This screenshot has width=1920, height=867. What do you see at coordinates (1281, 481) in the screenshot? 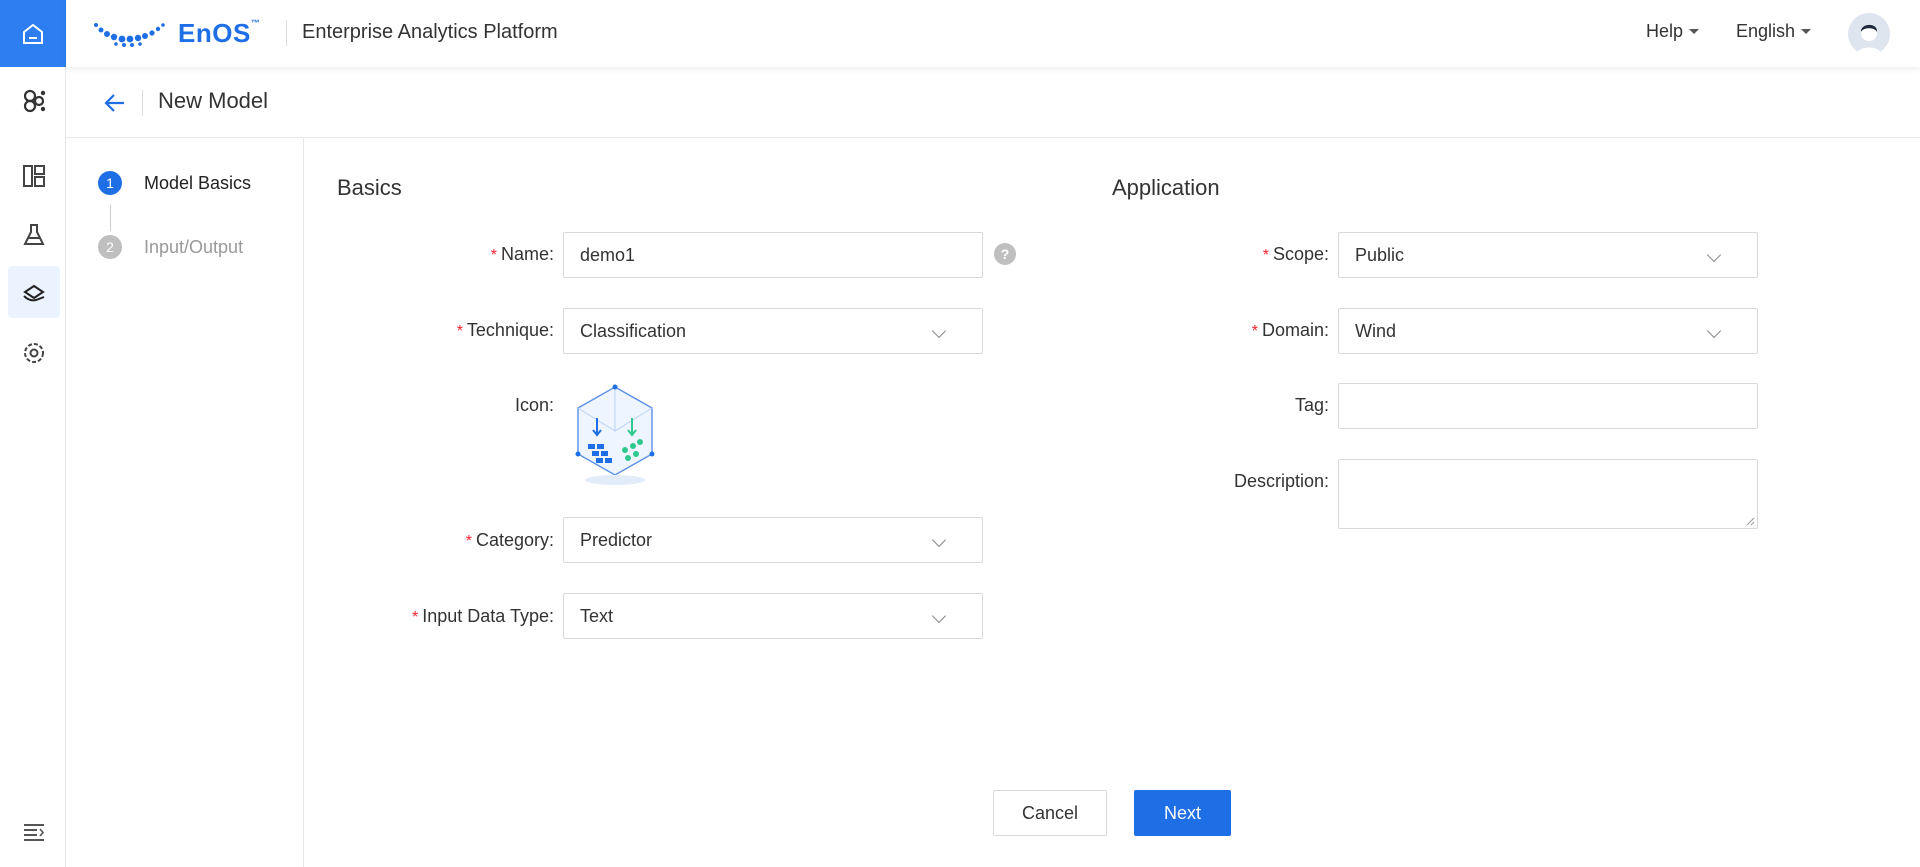
I see `description-label: Description:` at bounding box center [1281, 481].